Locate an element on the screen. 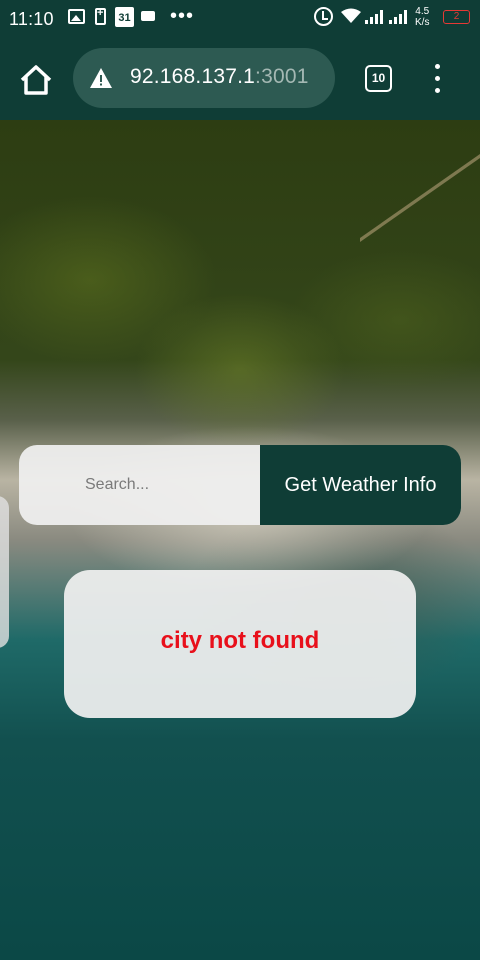 The width and height of the screenshot is (480, 960). side-panel is located at coordinates (4, 572).